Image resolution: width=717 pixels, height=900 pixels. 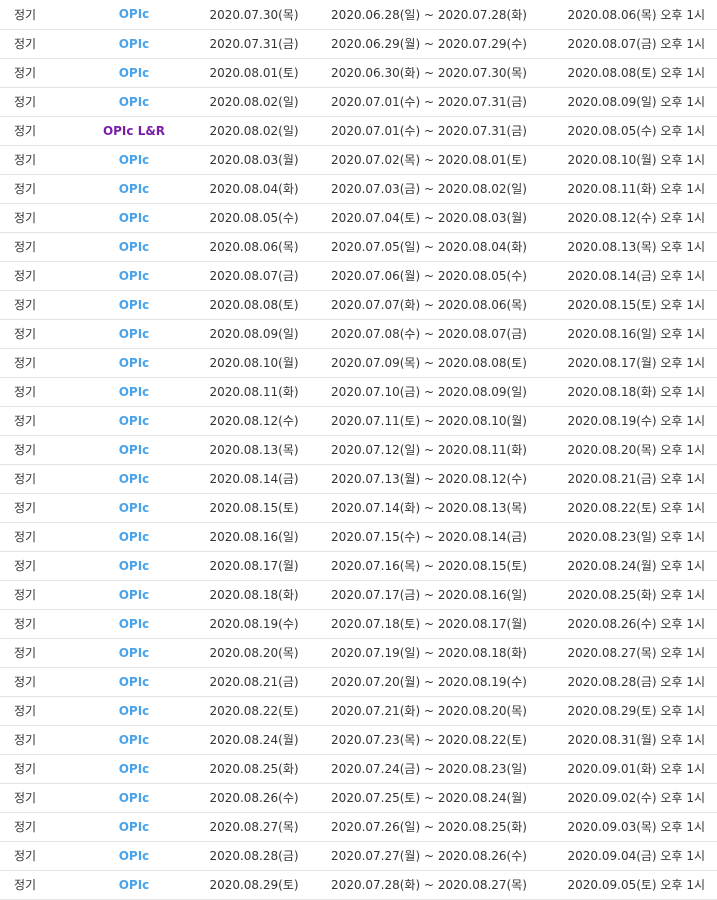 What do you see at coordinates (134, 131) in the screenshot?
I see `test-opic-lr-link: OPIc L&R` at bounding box center [134, 131].